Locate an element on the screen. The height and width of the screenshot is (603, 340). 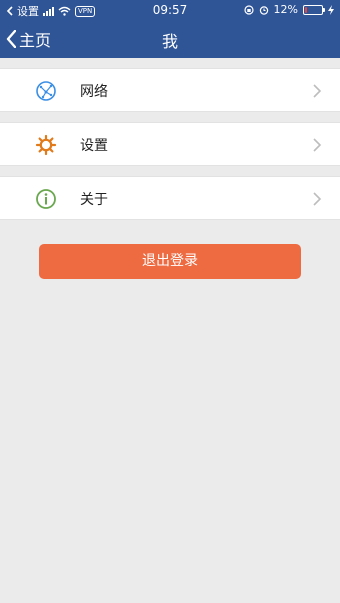
battery-fill is located at coordinates (306, 9).